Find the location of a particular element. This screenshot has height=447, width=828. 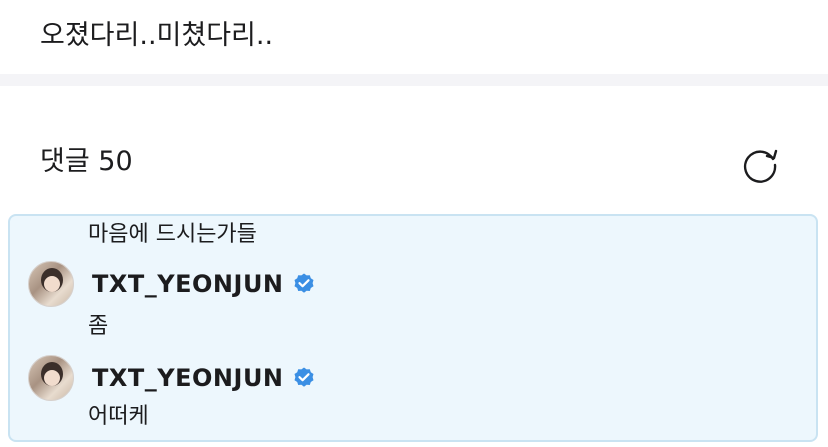

comment-text: 마음에 드시는가들 is located at coordinates (172, 234).